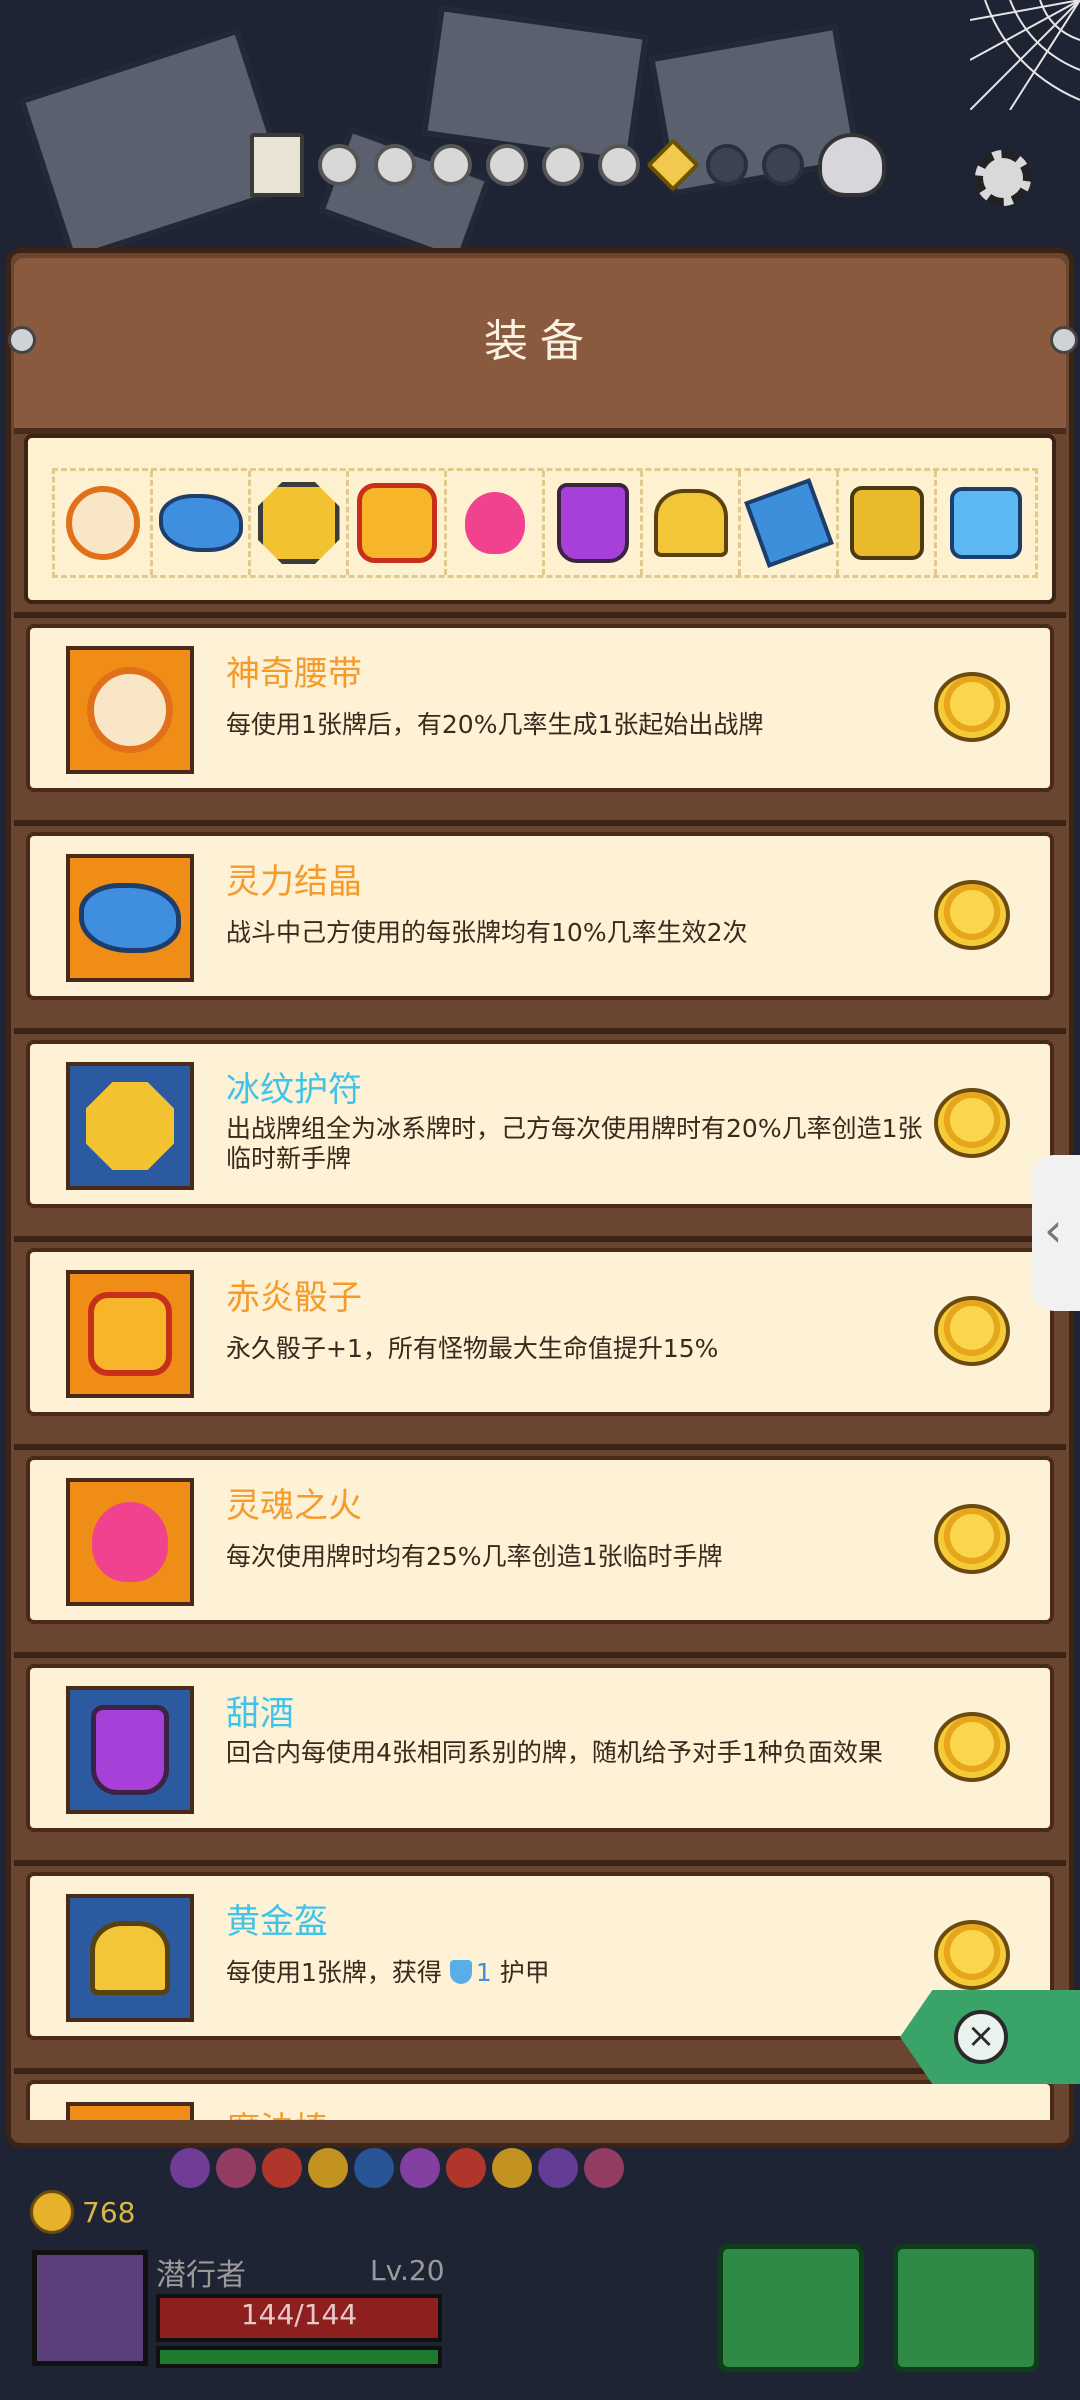 The width and height of the screenshot is (1080, 2400). What do you see at coordinates (540, 2100) in the screenshot?
I see `list-item: 魔法棒` at bounding box center [540, 2100].